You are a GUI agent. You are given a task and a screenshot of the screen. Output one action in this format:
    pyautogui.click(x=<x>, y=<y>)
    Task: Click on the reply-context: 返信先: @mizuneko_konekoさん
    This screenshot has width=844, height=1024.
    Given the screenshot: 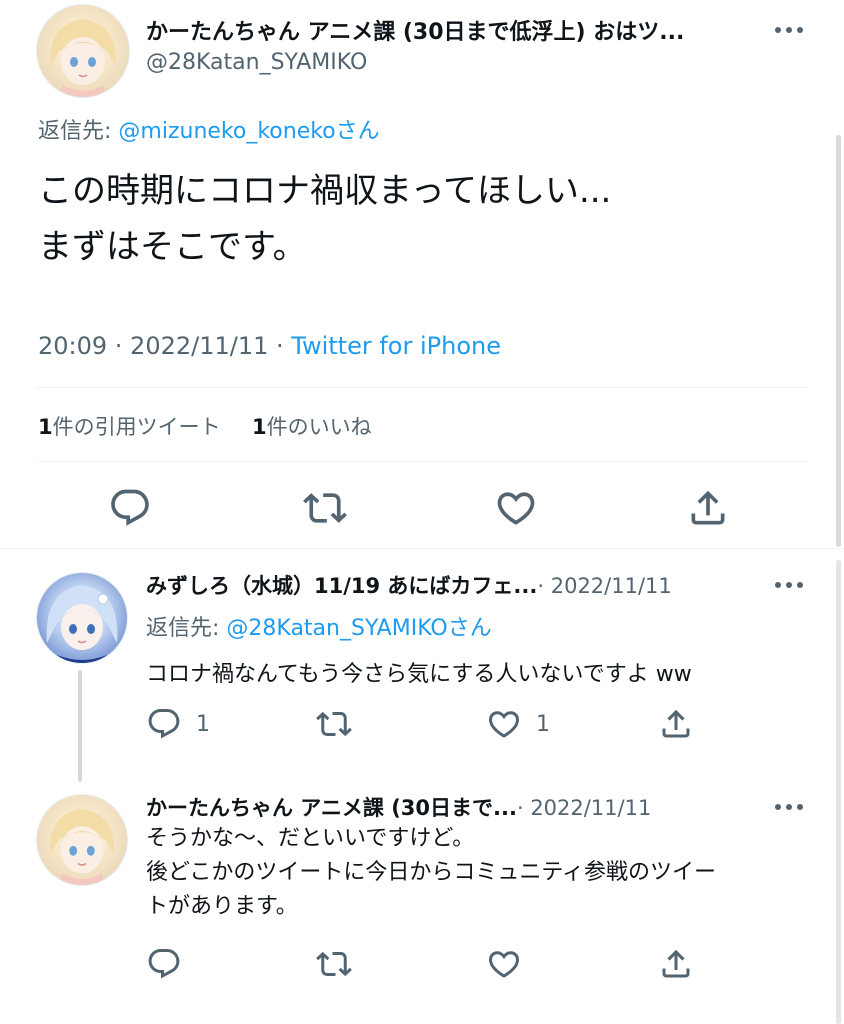 What is the action you would take?
    pyautogui.click(x=209, y=129)
    